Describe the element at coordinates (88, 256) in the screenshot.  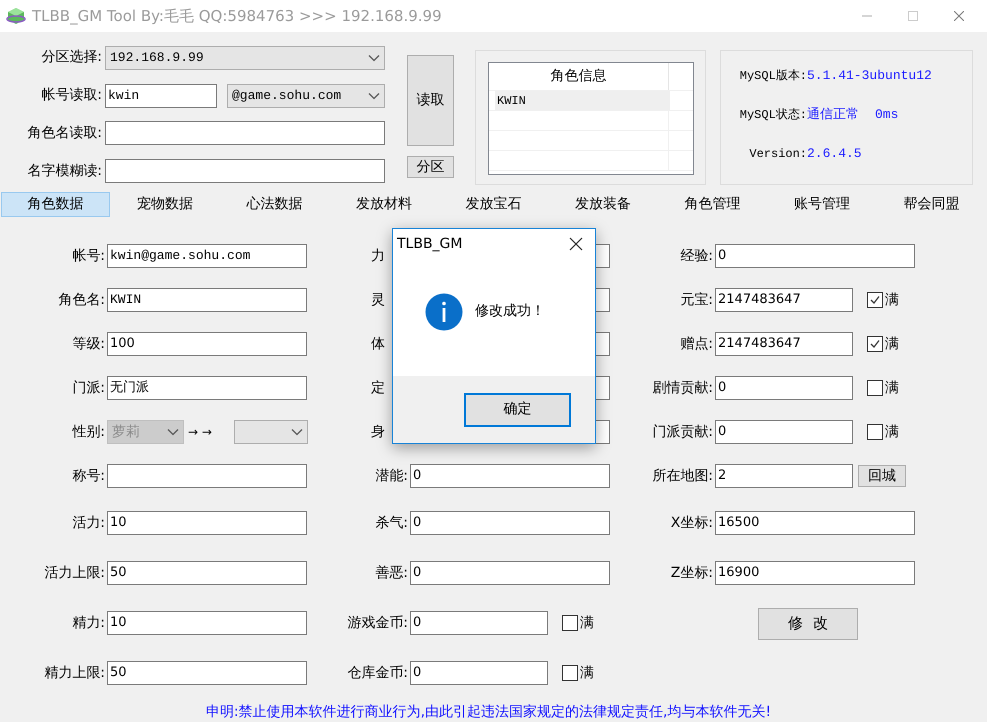
I see `field-label: 帐号:` at that location.